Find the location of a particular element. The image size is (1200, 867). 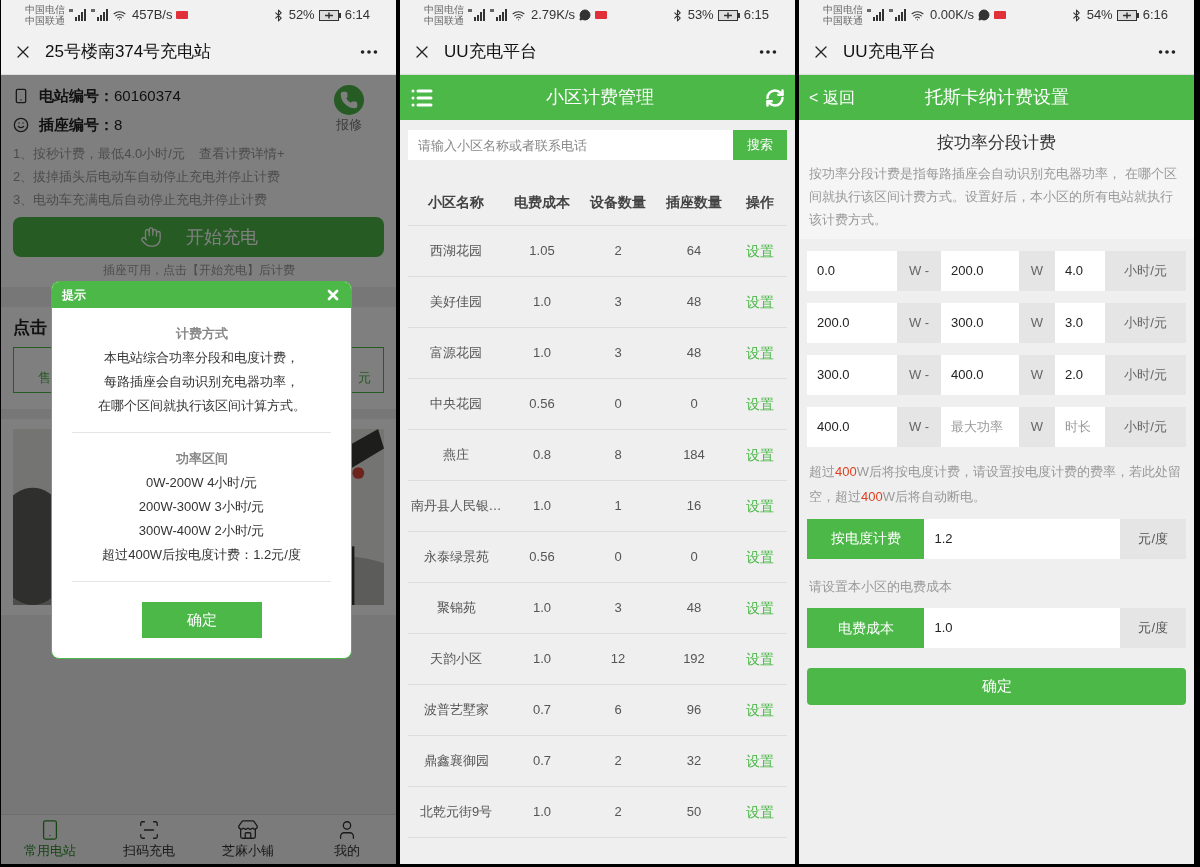

repair-label: 报修 is located at coordinates (349, 125).